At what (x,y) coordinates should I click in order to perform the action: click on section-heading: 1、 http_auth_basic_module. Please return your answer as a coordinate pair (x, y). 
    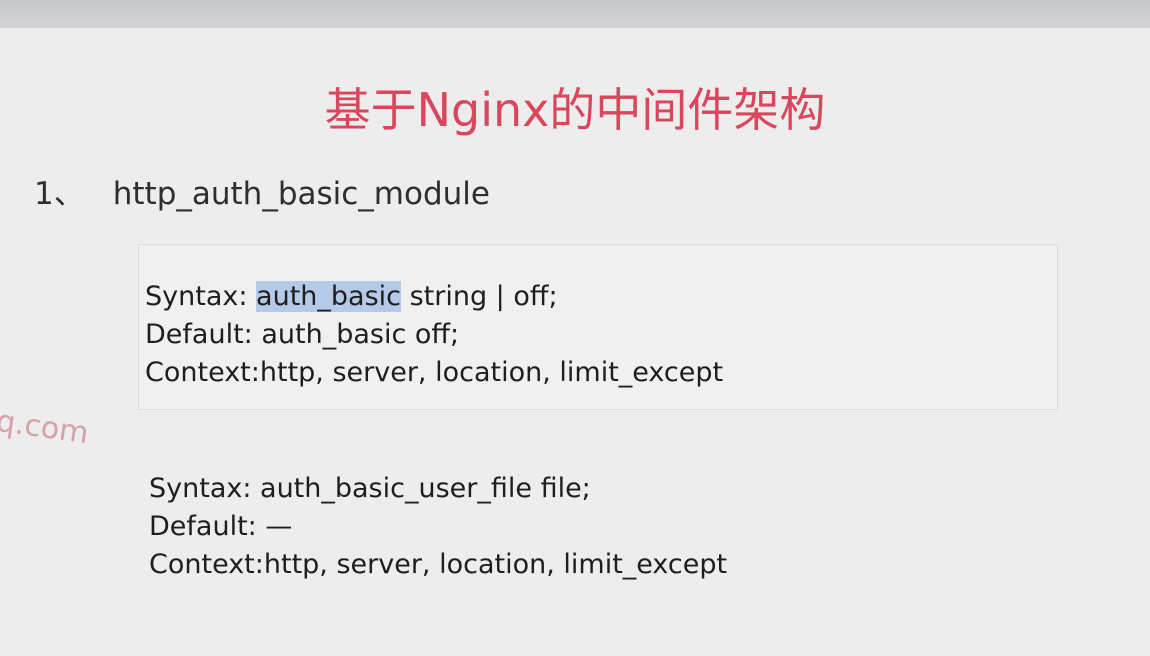
    Looking at the image, I should click on (262, 190).